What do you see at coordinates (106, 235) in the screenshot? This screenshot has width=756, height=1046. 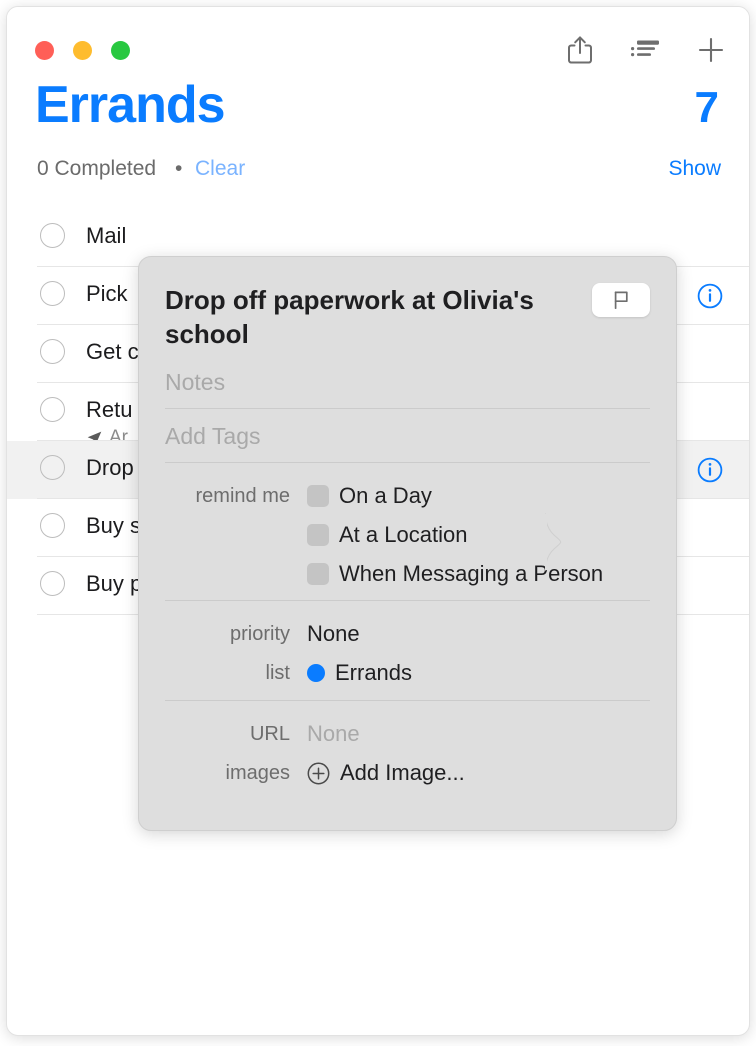 I see `list-item-title: Mail` at bounding box center [106, 235].